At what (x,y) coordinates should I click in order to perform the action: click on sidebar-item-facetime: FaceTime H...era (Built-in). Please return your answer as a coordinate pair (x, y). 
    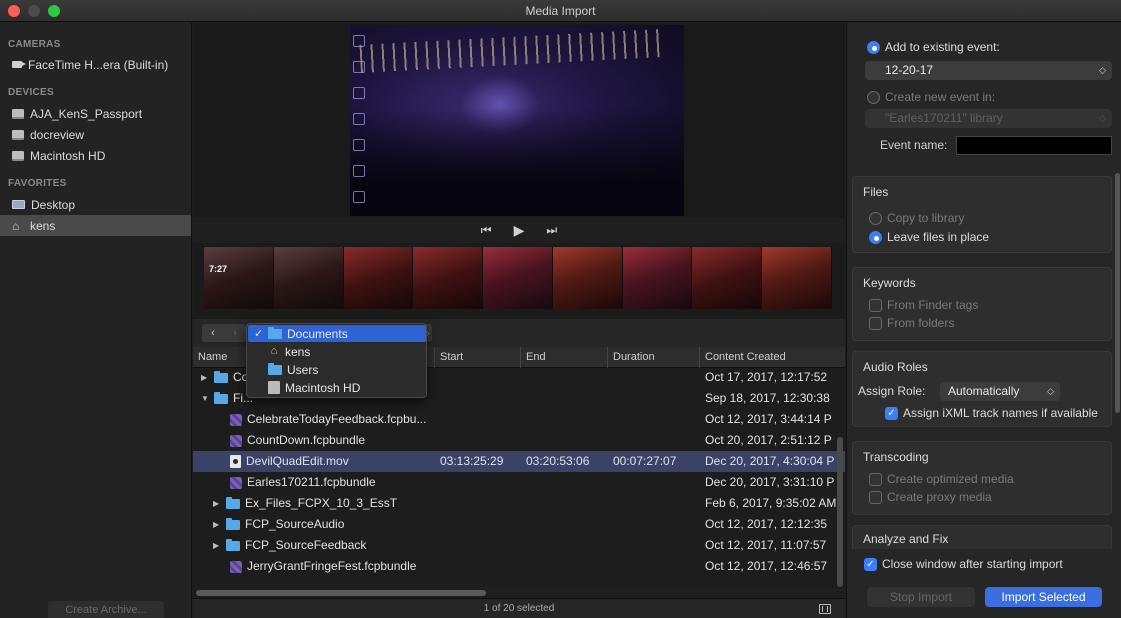
    Looking at the image, I should click on (95, 64).